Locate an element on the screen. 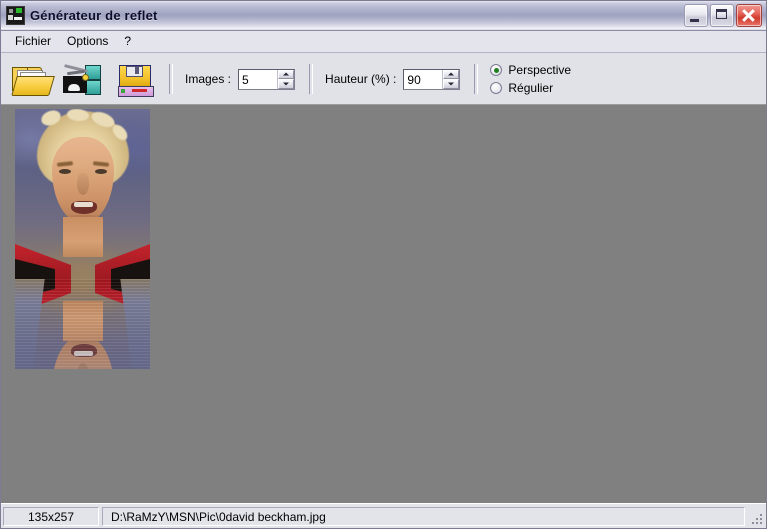 The image size is (767, 529). images-count-label: Images : is located at coordinates (208, 79).